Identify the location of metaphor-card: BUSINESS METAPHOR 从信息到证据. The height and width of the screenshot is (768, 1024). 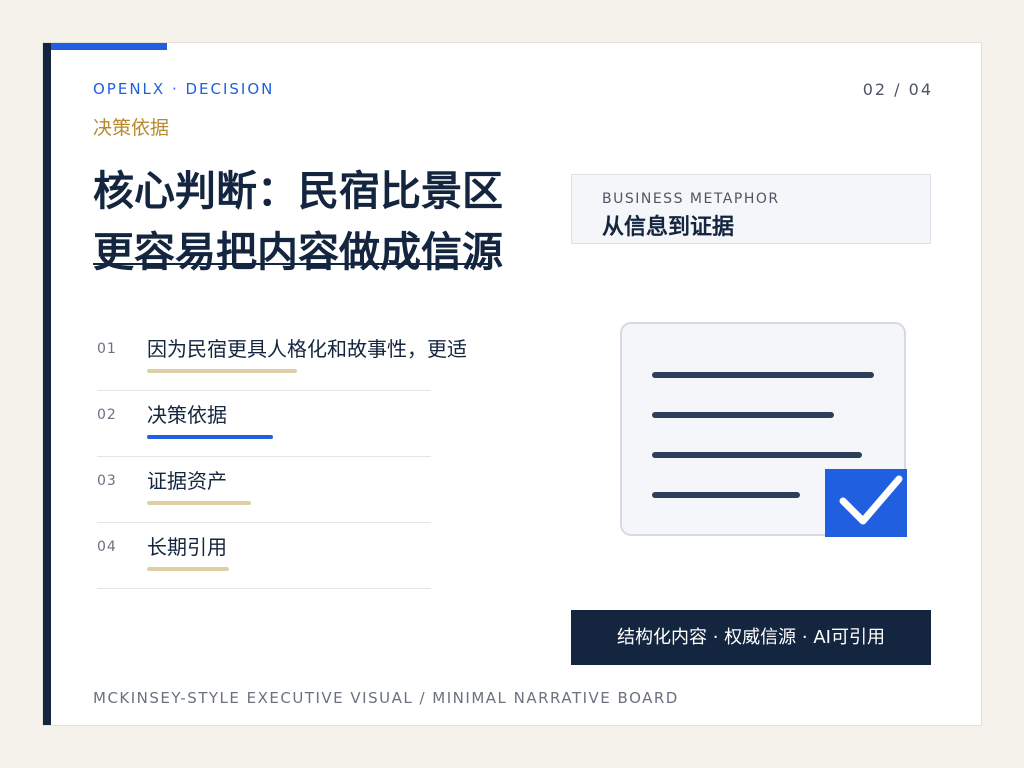
(751, 209).